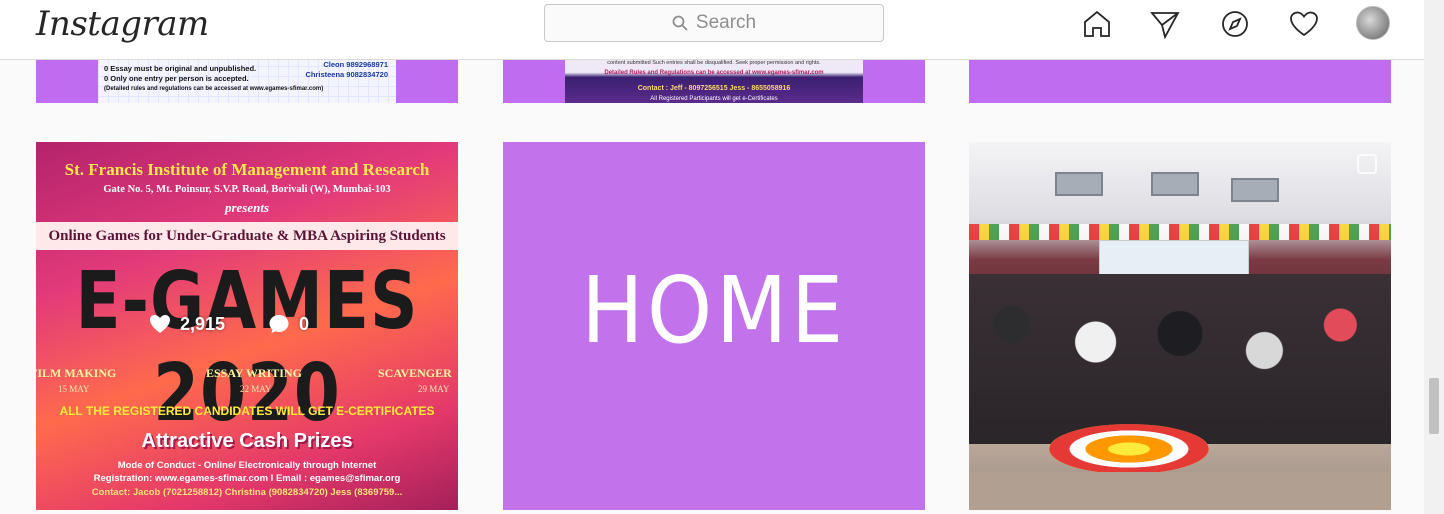 The image size is (1444, 514). Describe the element at coordinates (122, 24) in the screenshot. I see `instagram-logo: Instagram` at that location.